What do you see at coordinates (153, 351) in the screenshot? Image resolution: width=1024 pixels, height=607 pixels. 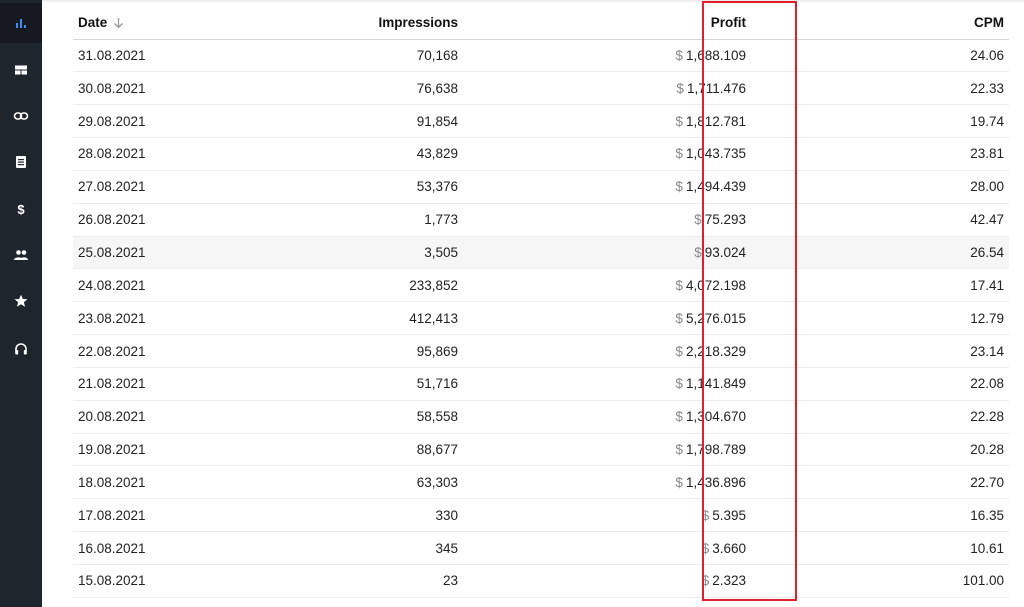 I see `cell-date: 22.08.2021` at bounding box center [153, 351].